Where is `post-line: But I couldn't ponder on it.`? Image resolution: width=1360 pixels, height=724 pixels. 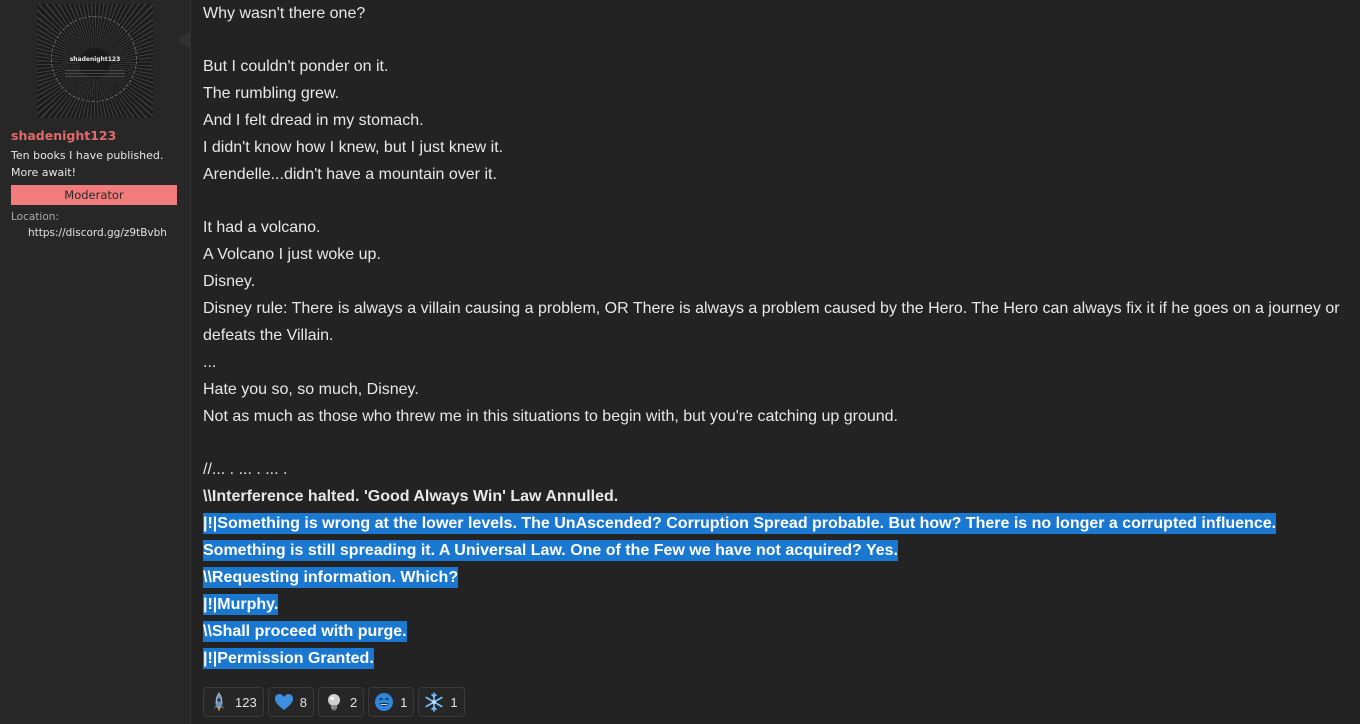
post-line: But I couldn't ponder on it. is located at coordinates (296, 66).